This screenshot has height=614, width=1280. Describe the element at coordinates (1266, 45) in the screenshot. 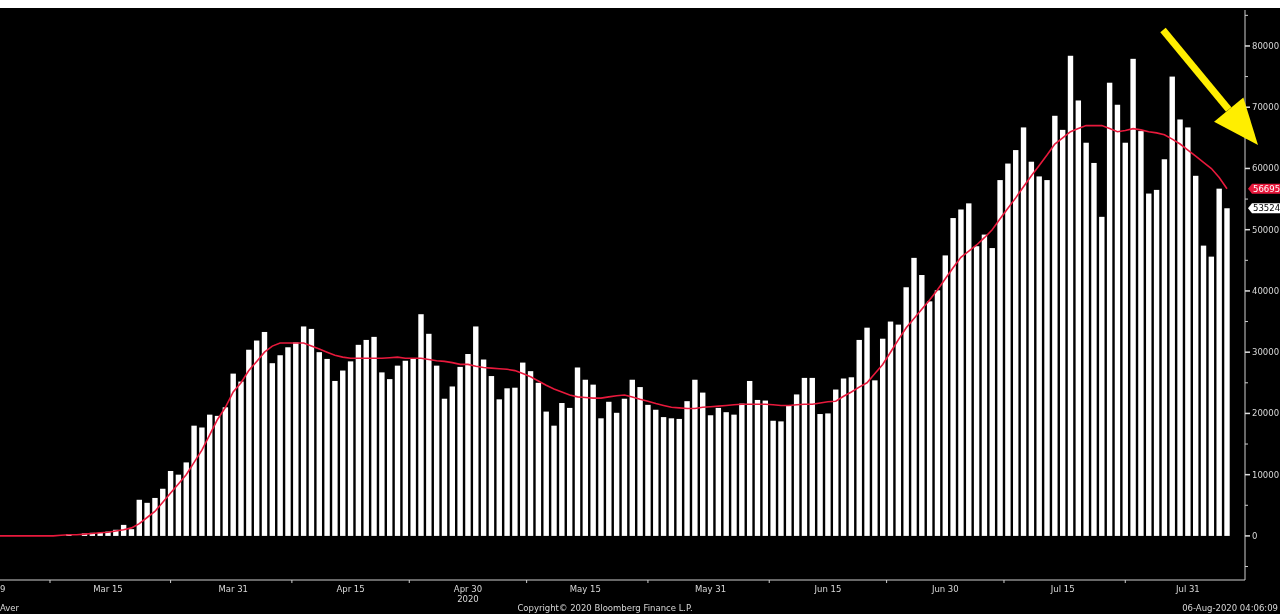

I see `y-tick-label: 80000` at that location.